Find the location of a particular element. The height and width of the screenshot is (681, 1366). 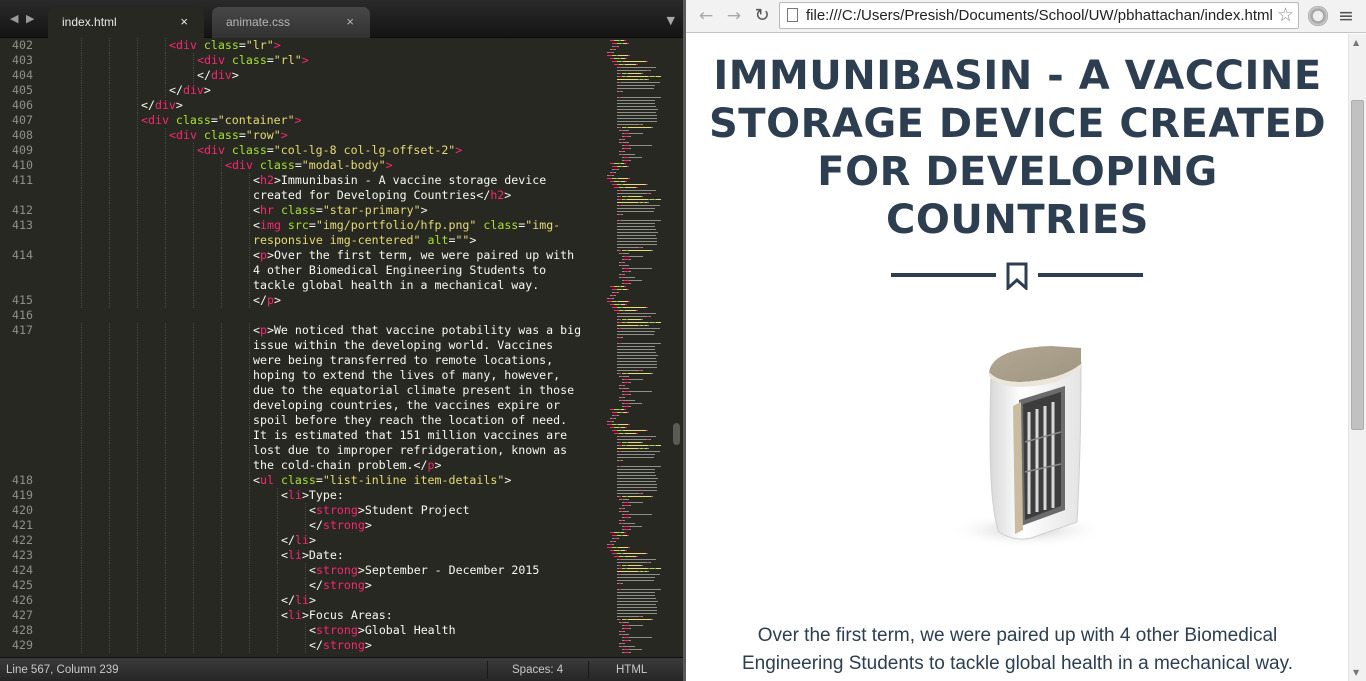

tab-overflow-icon: ▼ is located at coordinates (671, 20).